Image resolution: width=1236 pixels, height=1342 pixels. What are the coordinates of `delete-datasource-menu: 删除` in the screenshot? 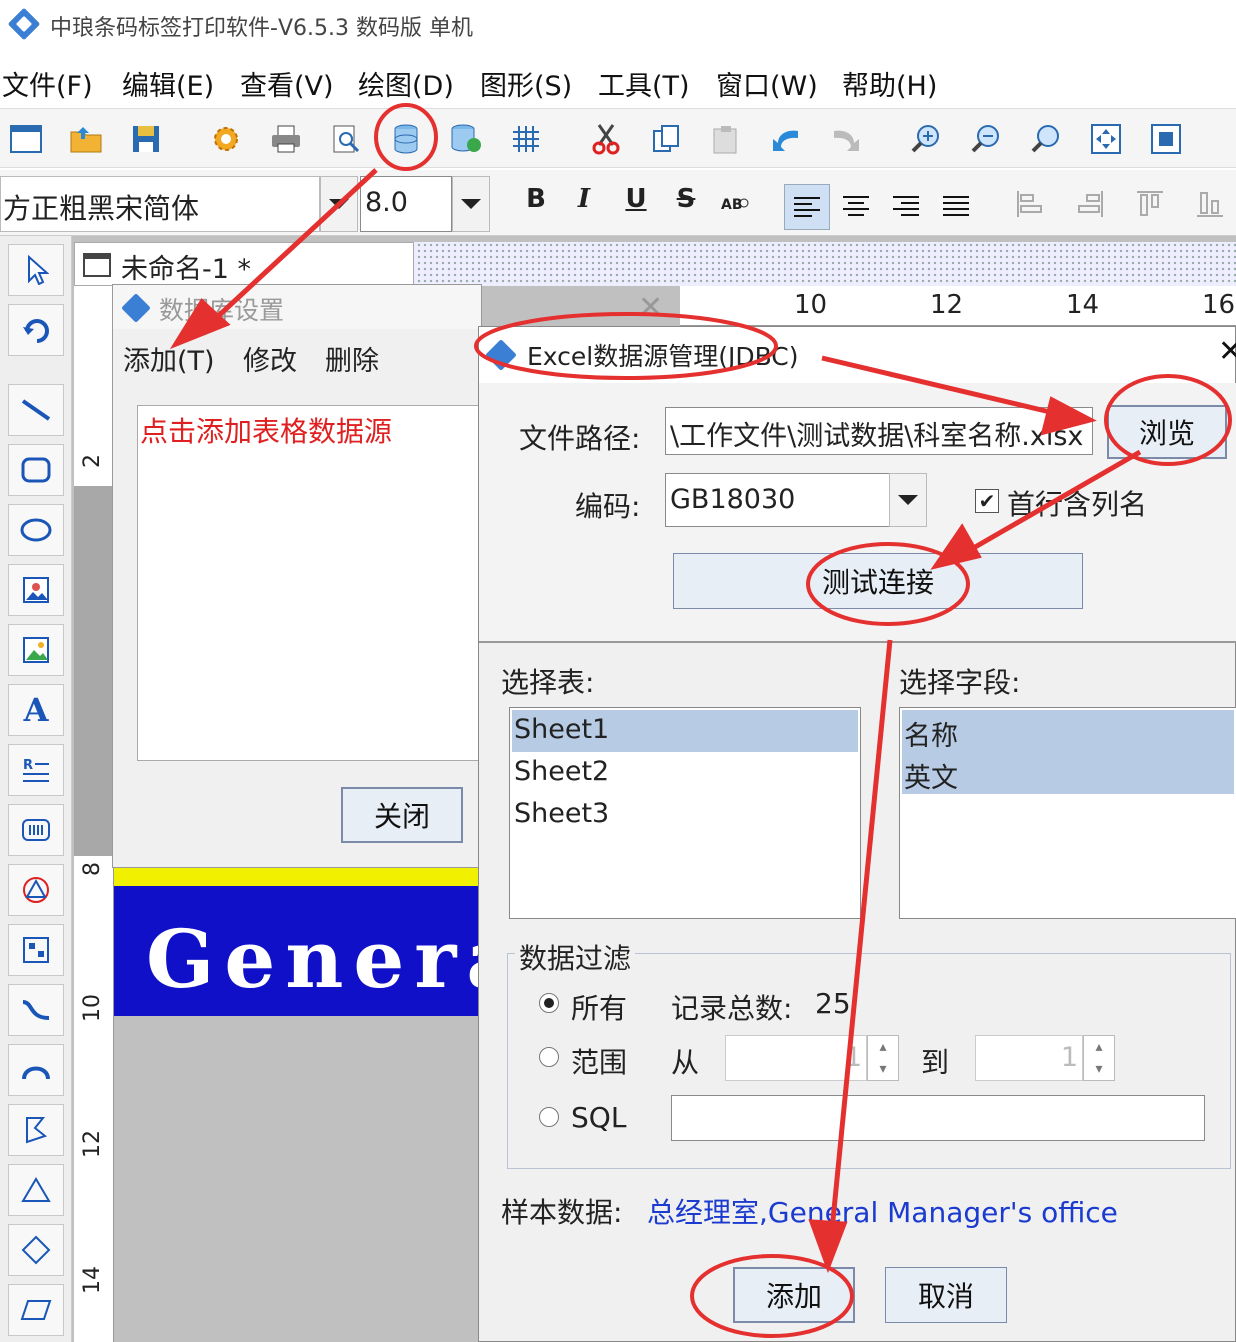 It's located at (352, 358).